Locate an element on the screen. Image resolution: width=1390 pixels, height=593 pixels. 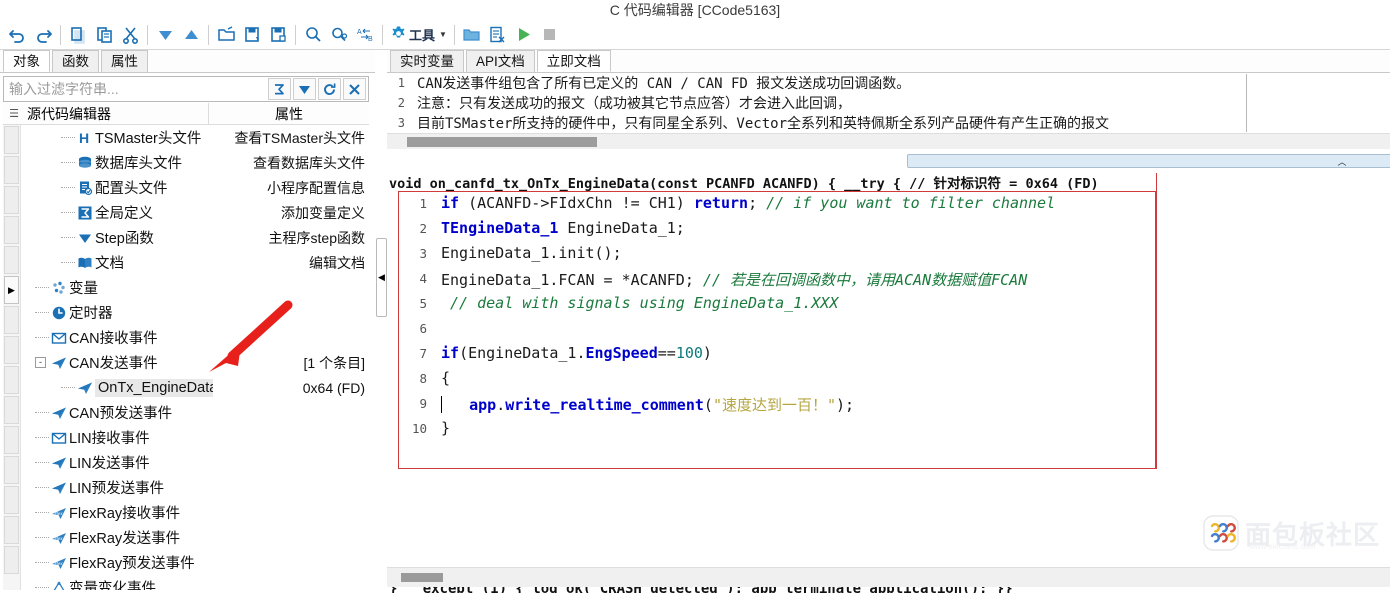
find-next-button is located at coordinates (339, 35).